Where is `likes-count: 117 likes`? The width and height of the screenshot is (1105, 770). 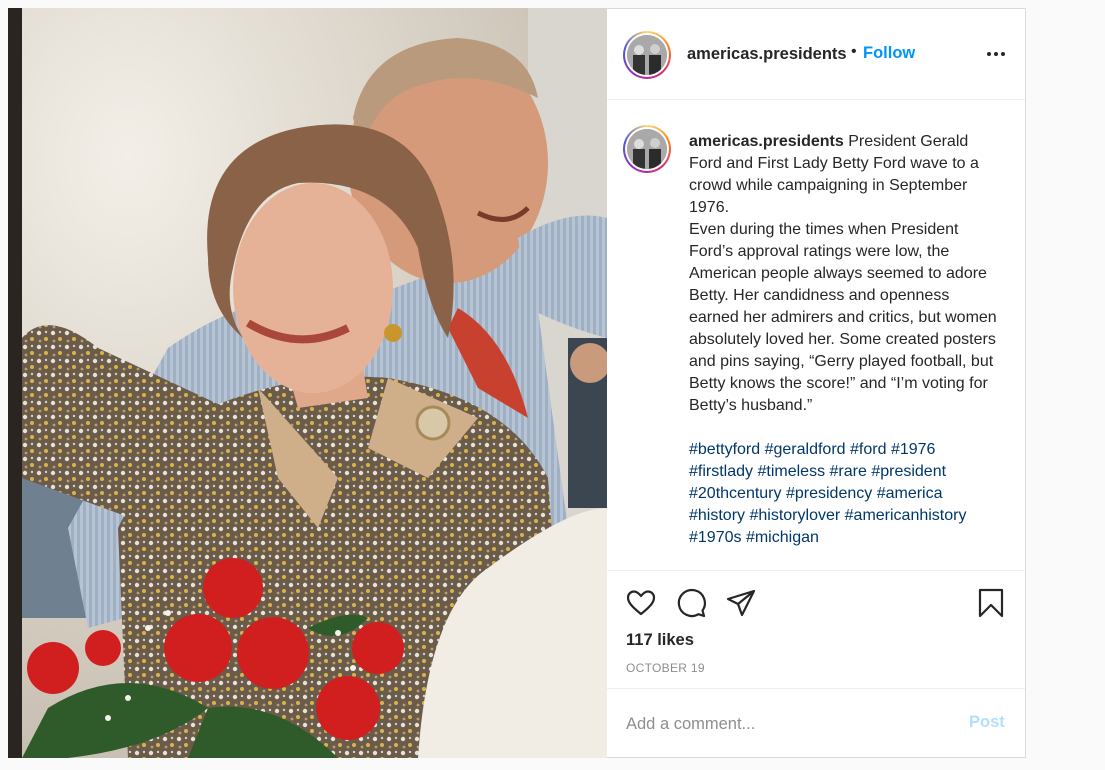 likes-count: 117 likes is located at coordinates (660, 640).